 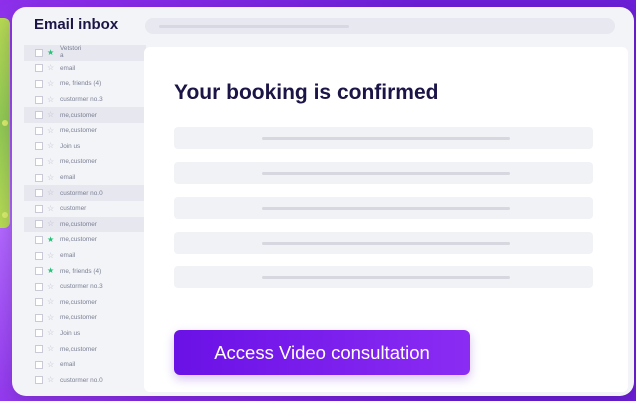 What do you see at coordinates (85, 53) in the screenshot?
I see `list-item: ★ Vetstori a` at bounding box center [85, 53].